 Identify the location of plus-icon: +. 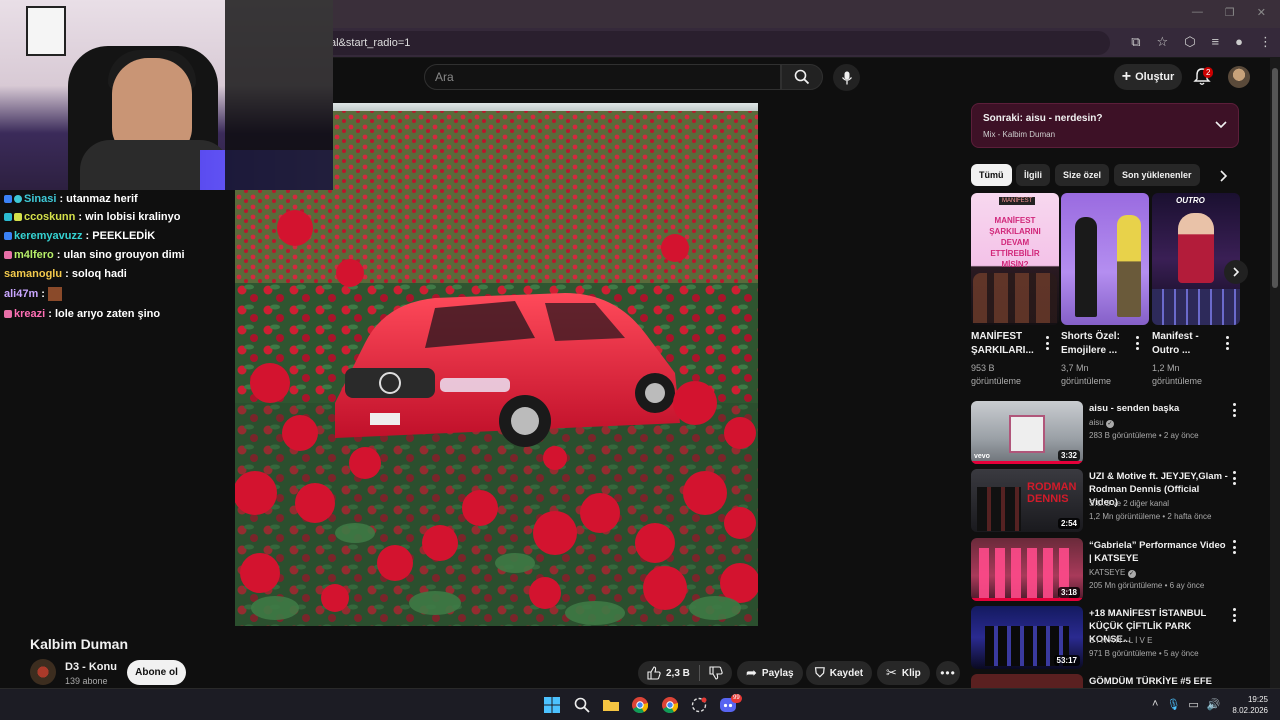
(1126, 76).